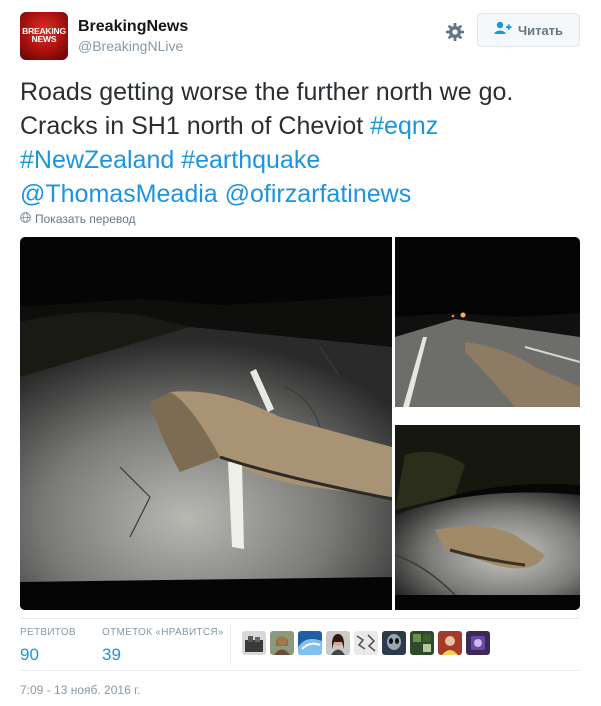 The width and height of the screenshot is (601, 706). What do you see at coordinates (80, 690) in the screenshot?
I see `timestamp: 7:09 - 13 нояб. 2016 г.` at bounding box center [80, 690].